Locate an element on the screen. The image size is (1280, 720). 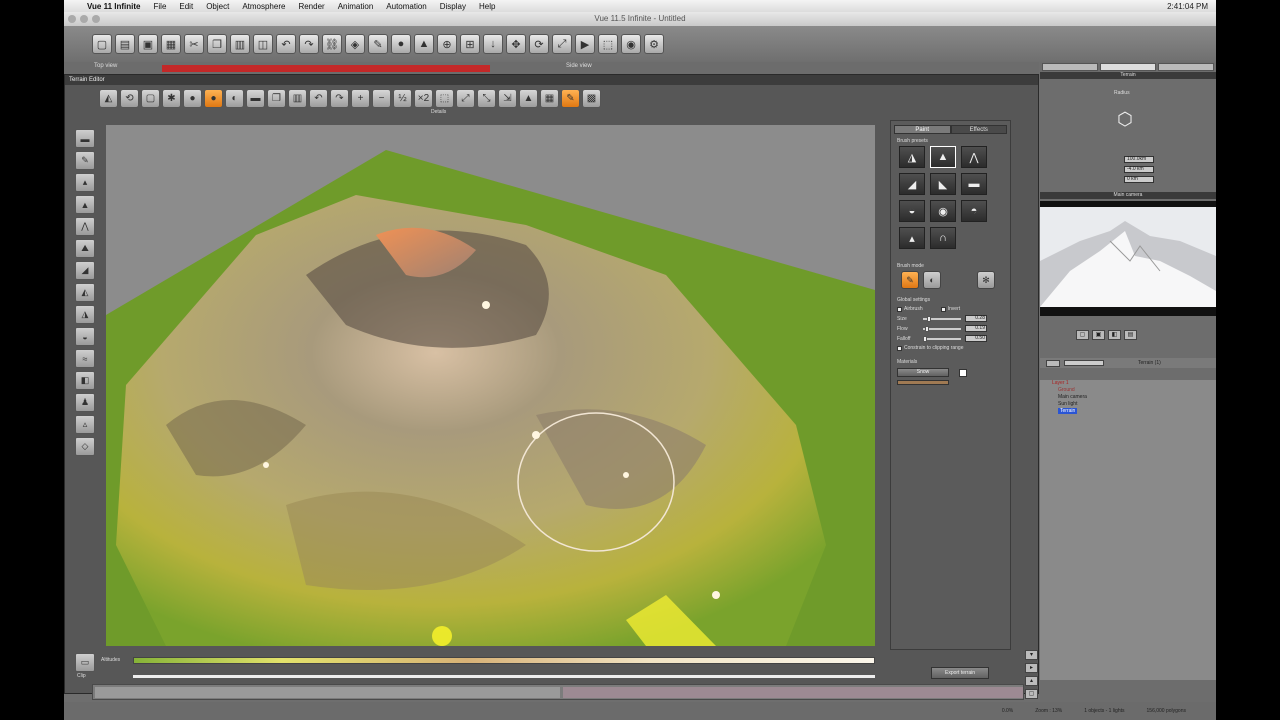
position-z-field: 0 km is located at coordinates (1139, 179).